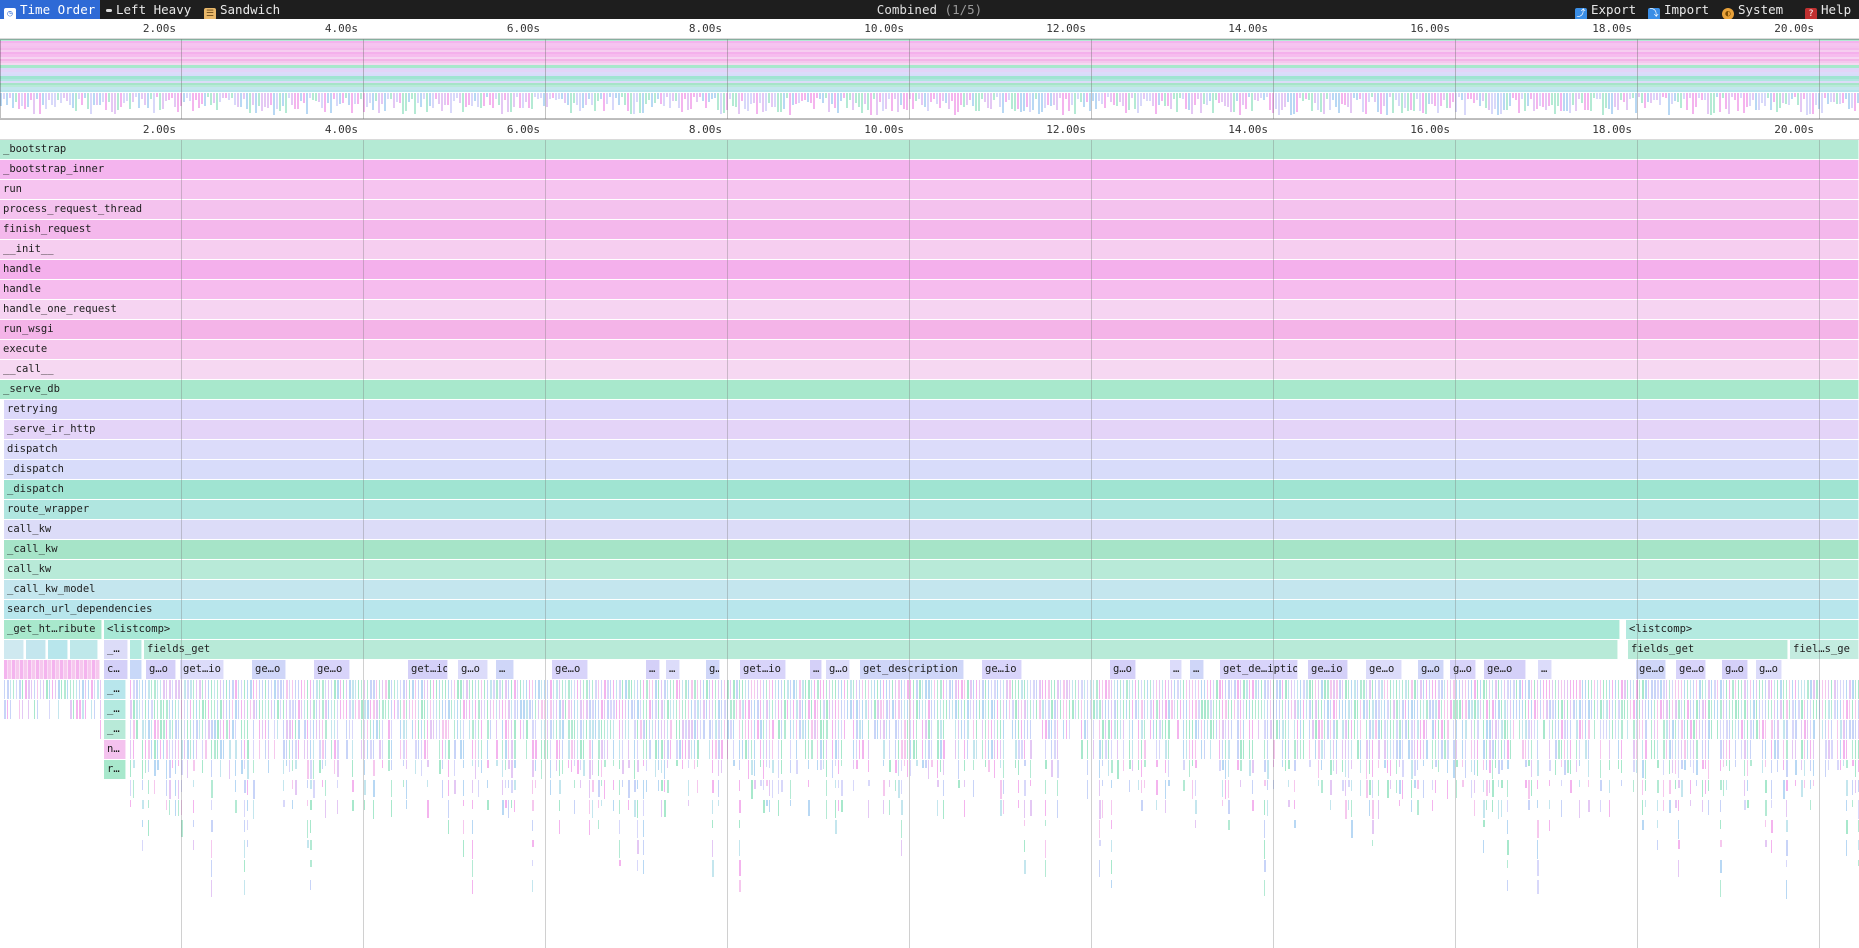  Describe the element at coordinates (929, 289) in the screenshot. I see `stack-frame: handle` at that location.